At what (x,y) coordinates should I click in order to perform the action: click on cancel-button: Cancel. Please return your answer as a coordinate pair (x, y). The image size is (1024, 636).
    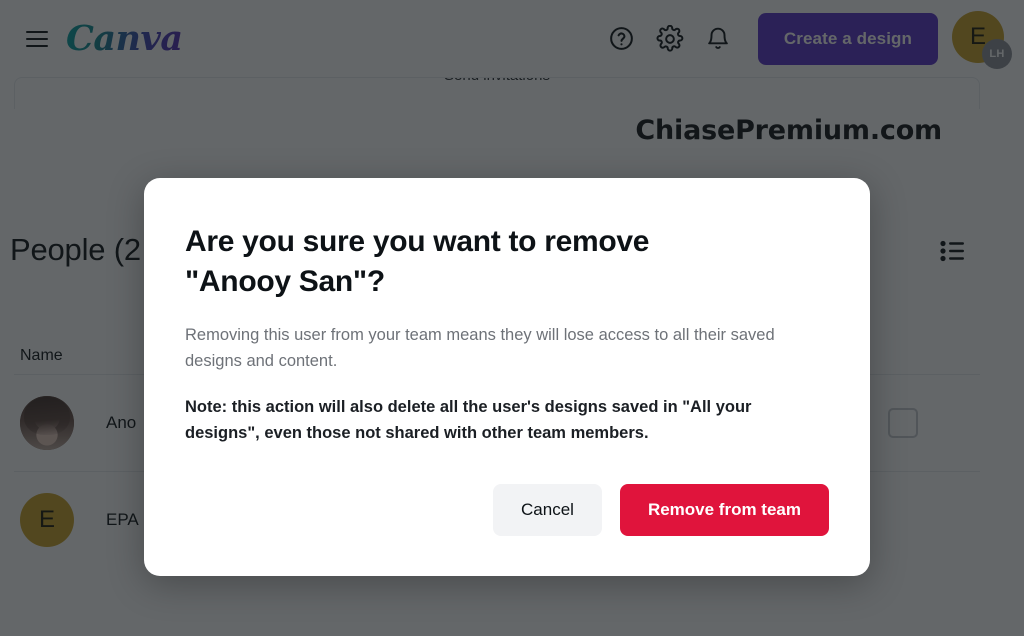
    Looking at the image, I should click on (547, 510).